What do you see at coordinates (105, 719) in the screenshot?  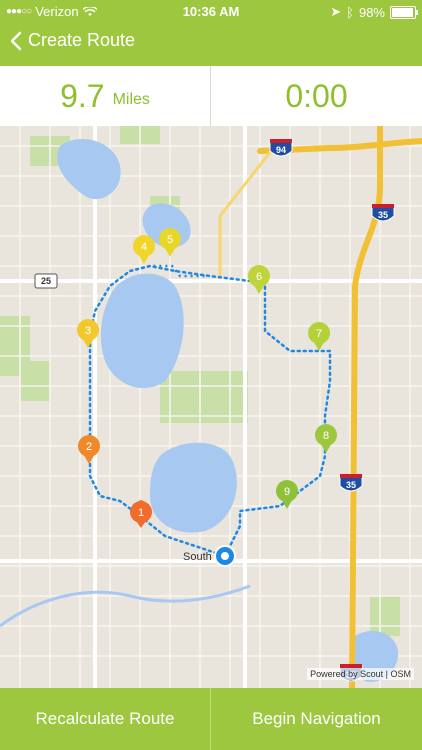 I see `recalculate-route-button: Recalculate Route` at bounding box center [105, 719].